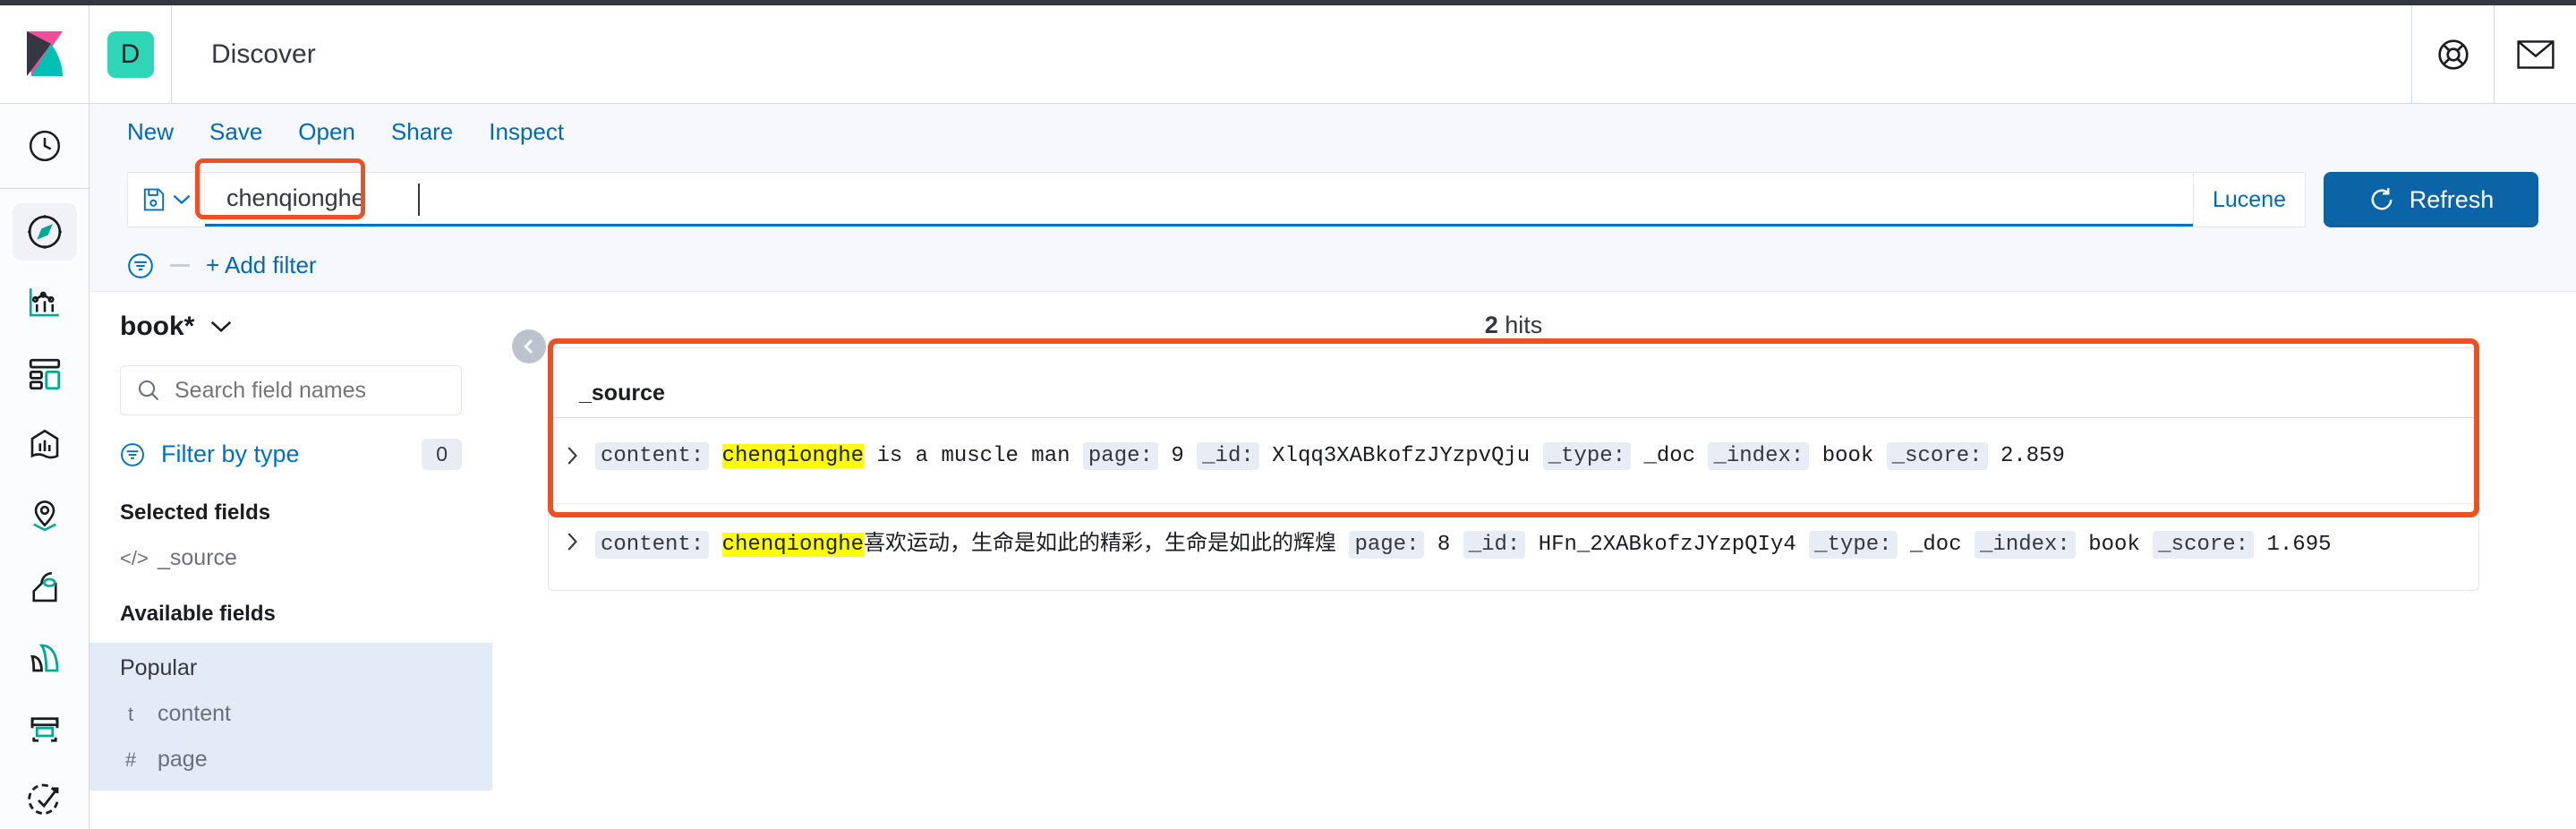 The width and height of the screenshot is (2576, 829). I want to click on app-badge: D, so click(131, 54).